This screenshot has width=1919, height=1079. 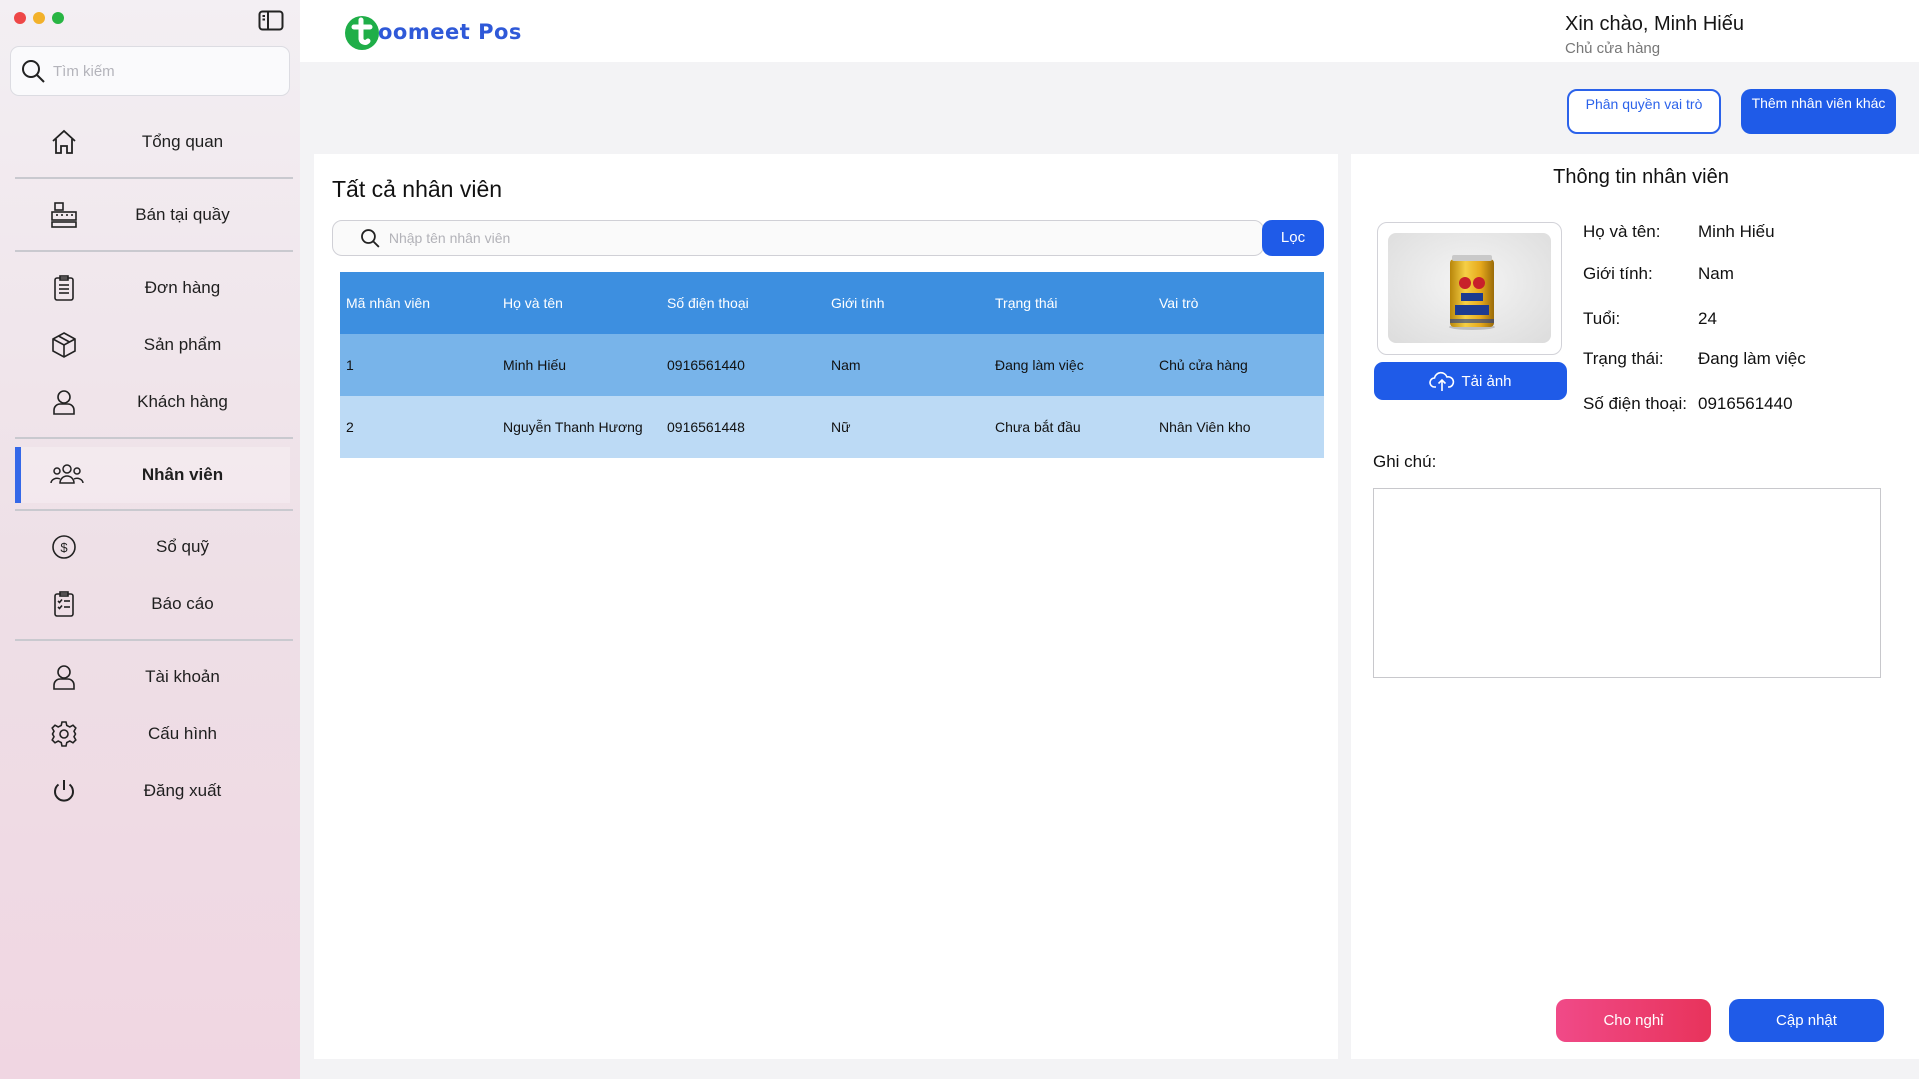 I want to click on field-gender: Giới tính: Nam, so click(x=1658, y=274).